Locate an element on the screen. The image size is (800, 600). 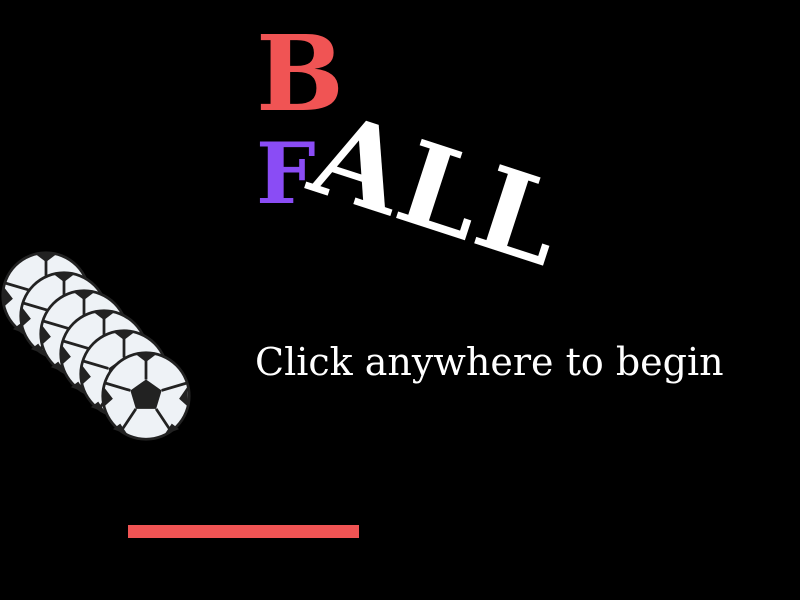
start-prompt: Click anywhere to begin is located at coordinates (489, 363).